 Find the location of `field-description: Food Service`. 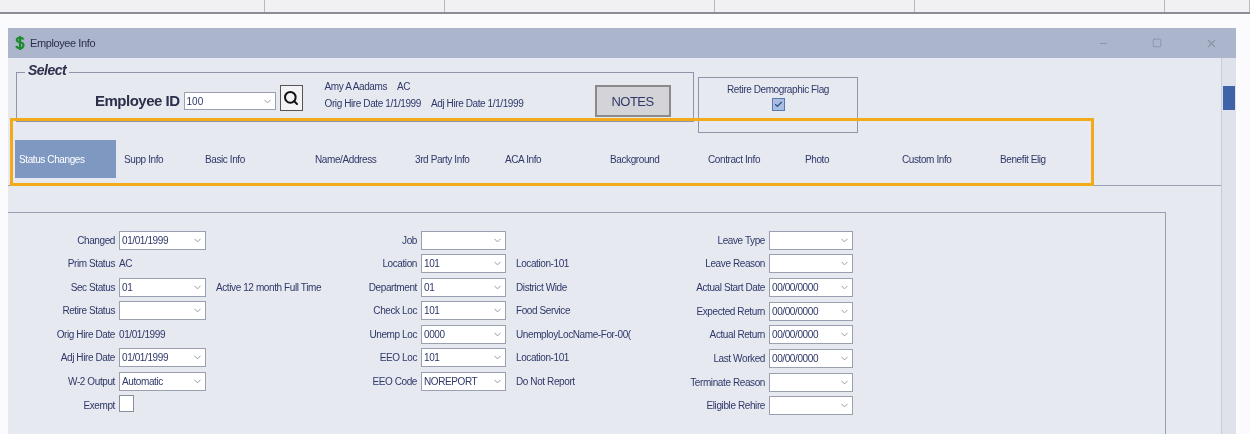

field-description: Food Service is located at coordinates (543, 310).